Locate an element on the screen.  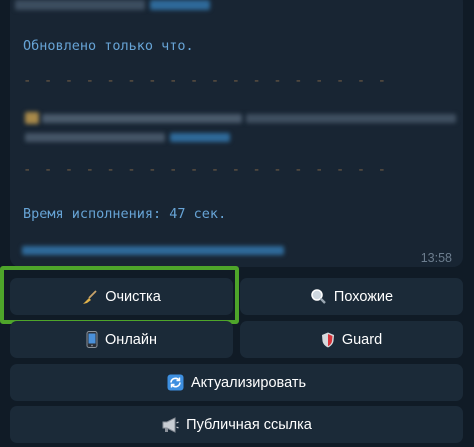
refresh-icon is located at coordinates (175, 382).